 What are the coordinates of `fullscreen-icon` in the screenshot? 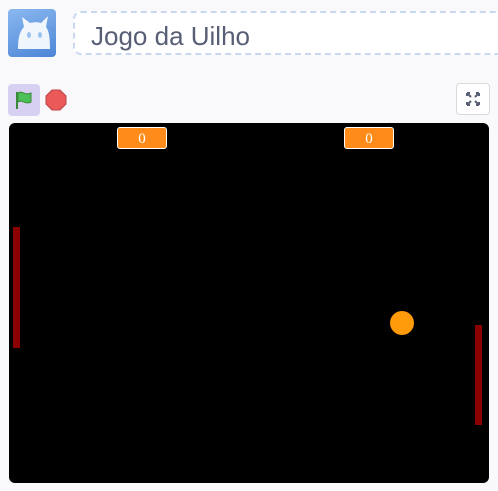 It's located at (473, 99).